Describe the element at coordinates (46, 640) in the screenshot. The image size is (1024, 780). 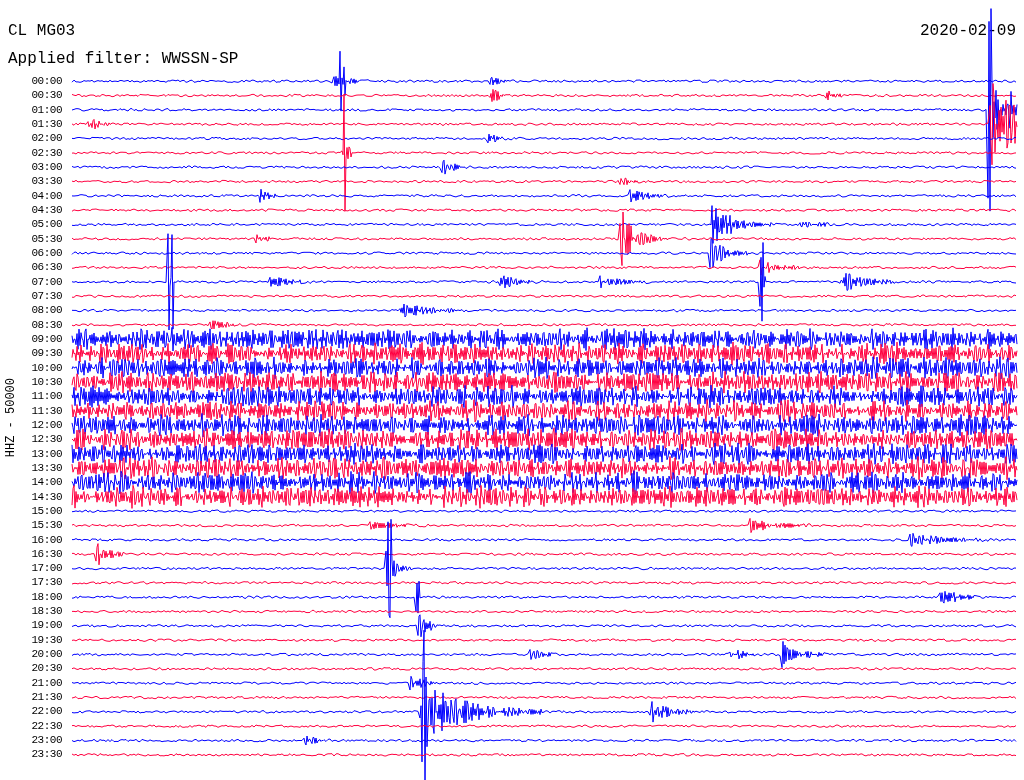
I see `time-label: 19:30` at that location.